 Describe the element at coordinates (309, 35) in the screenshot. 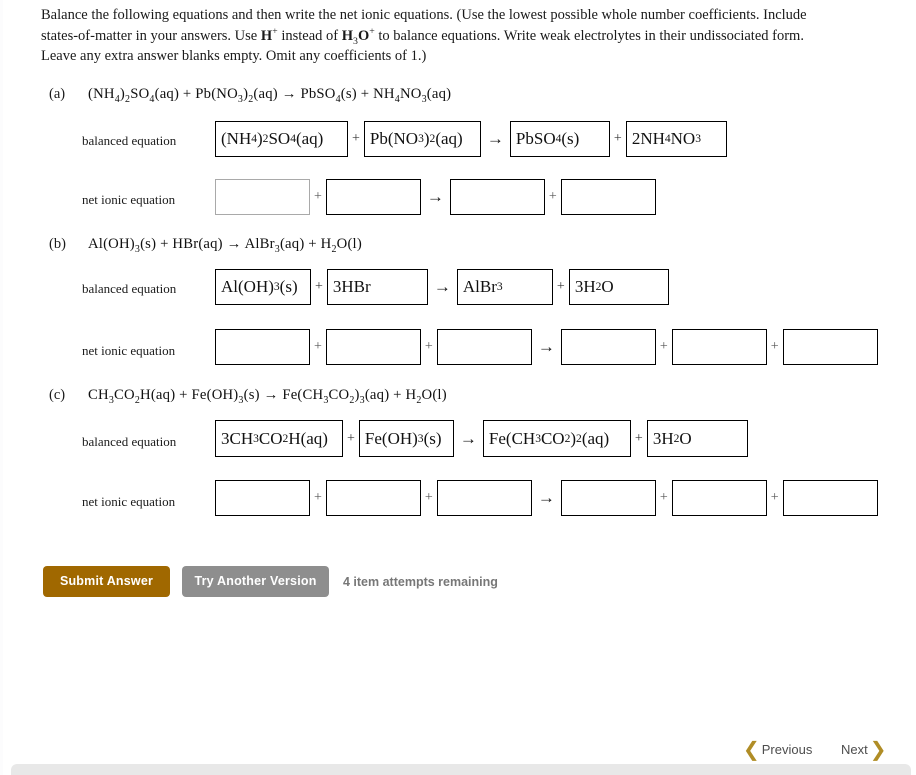

I see `instructions-line-2b: instead of` at that location.